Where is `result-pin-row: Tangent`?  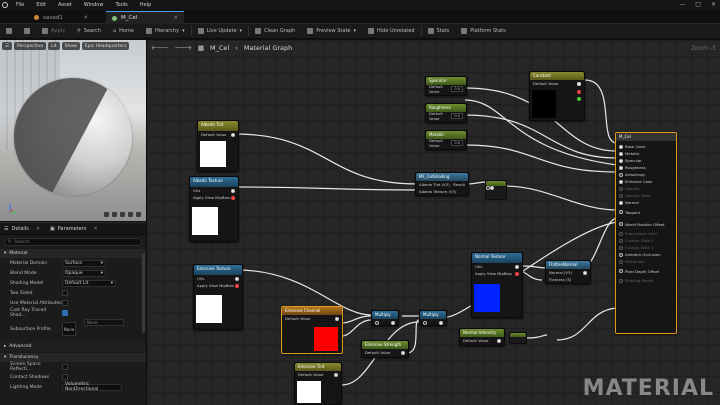 result-pin-row: Tangent is located at coordinates (646, 212).